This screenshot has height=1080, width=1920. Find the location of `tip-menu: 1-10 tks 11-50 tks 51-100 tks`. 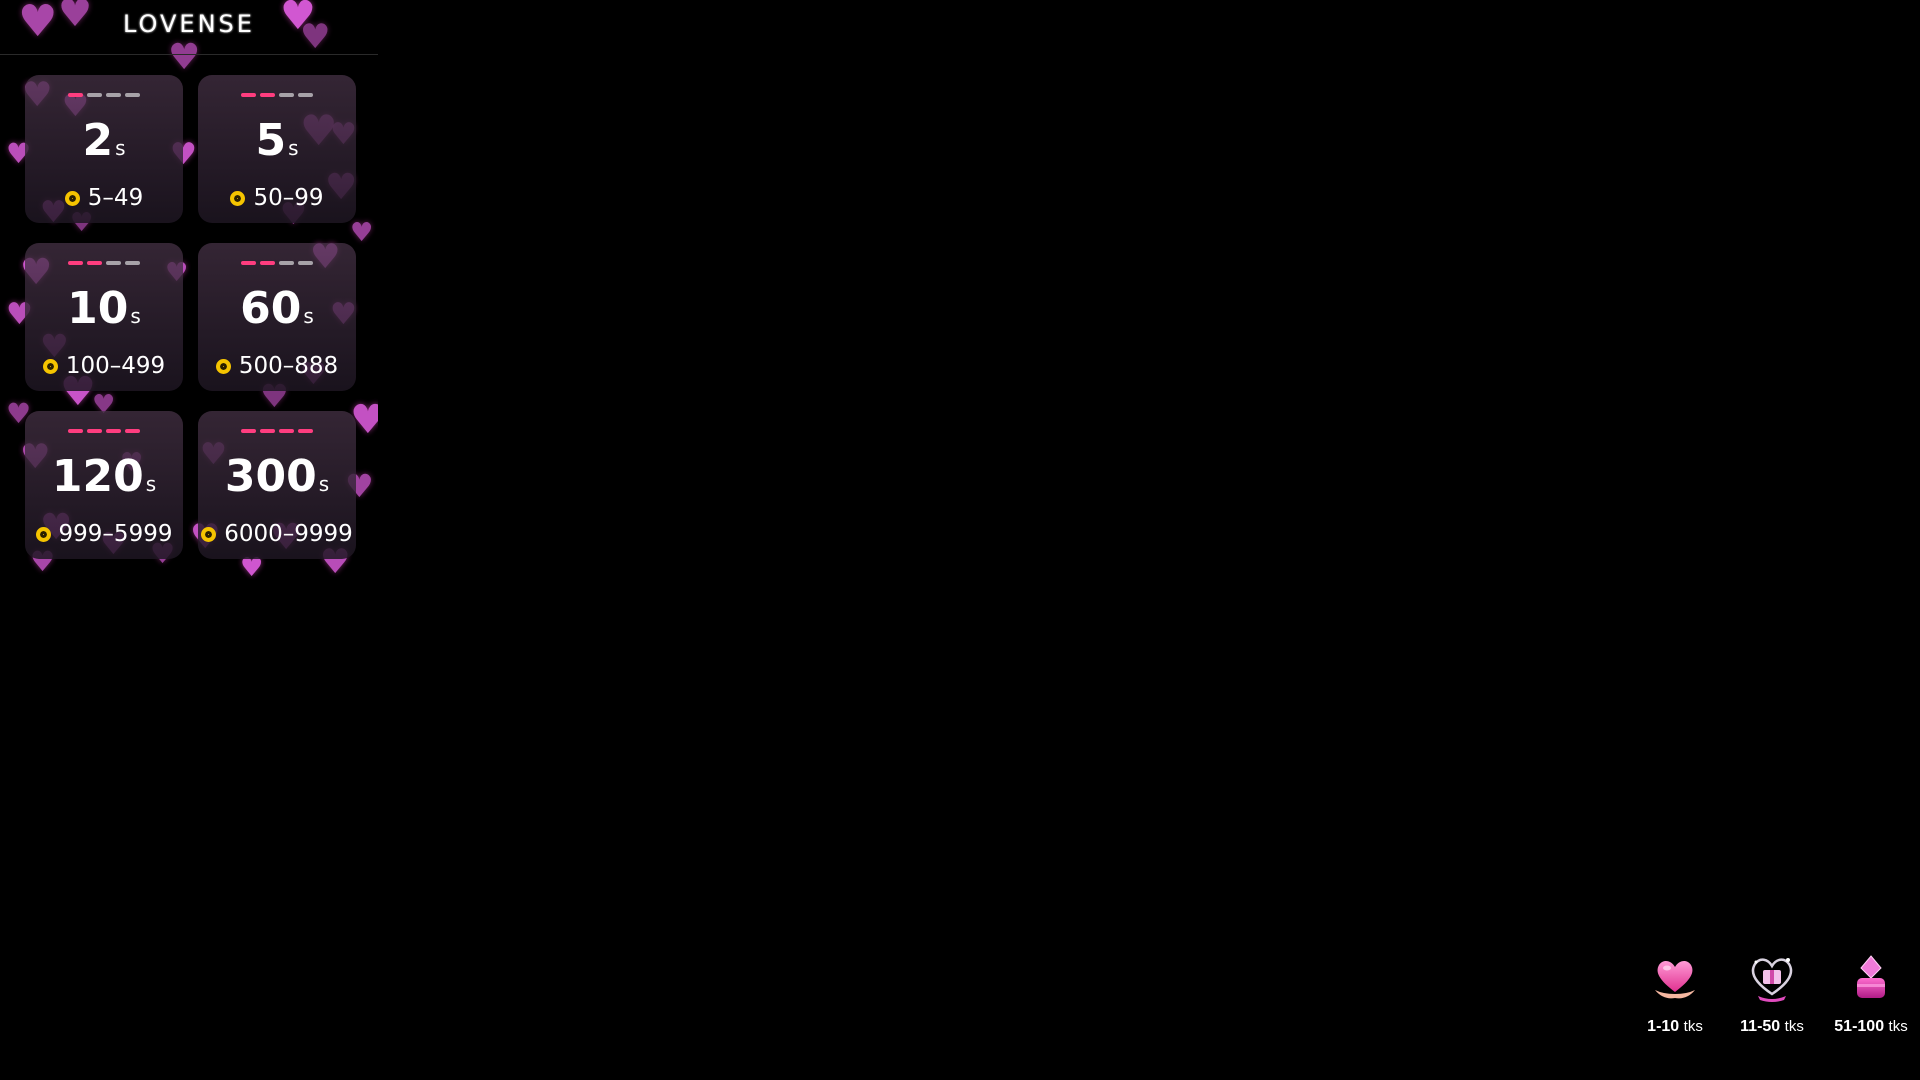

tip-menu: 1-10 tks 11-50 tks 51-100 tks is located at coordinates (1775, 995).